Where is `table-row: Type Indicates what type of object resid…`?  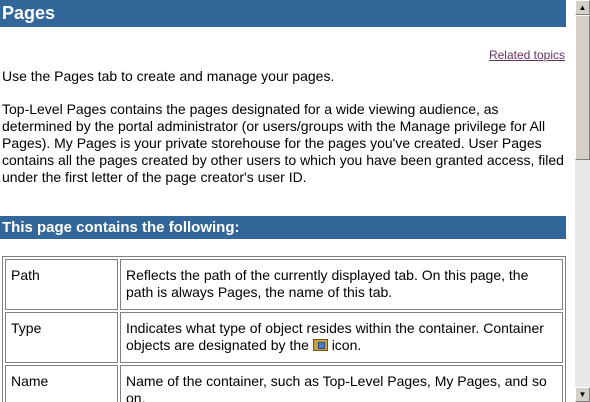 table-row: Type Indicates what type of object resid… is located at coordinates (284, 337).